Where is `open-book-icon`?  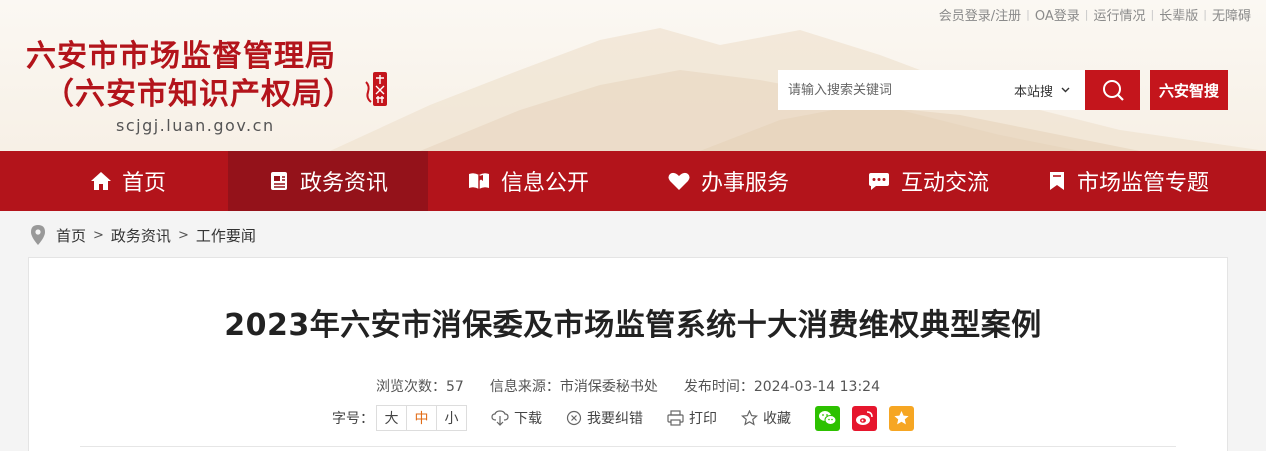 open-book-icon is located at coordinates (478, 181).